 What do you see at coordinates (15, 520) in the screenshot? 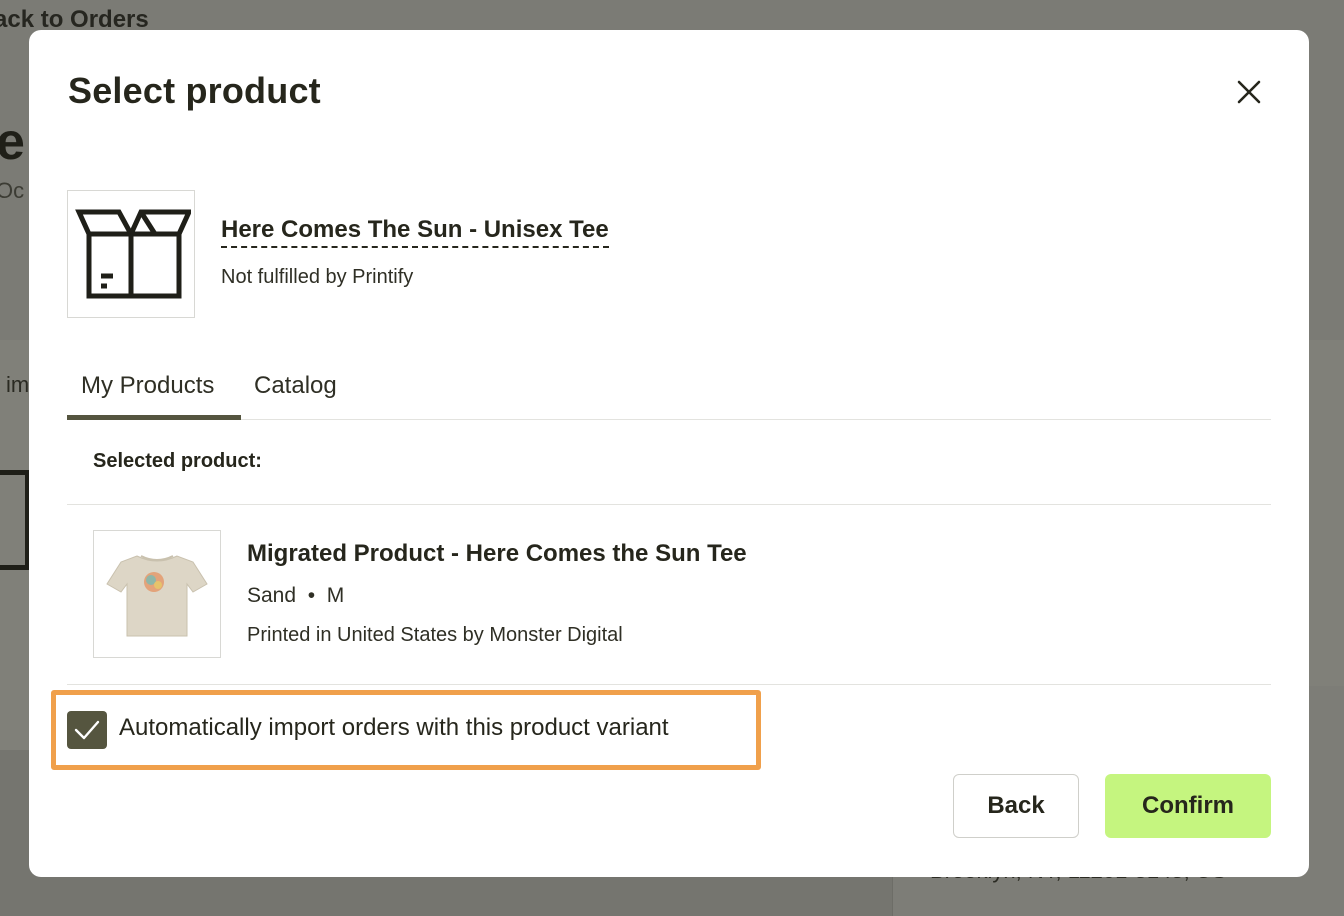
I see `background-box-icon` at bounding box center [15, 520].